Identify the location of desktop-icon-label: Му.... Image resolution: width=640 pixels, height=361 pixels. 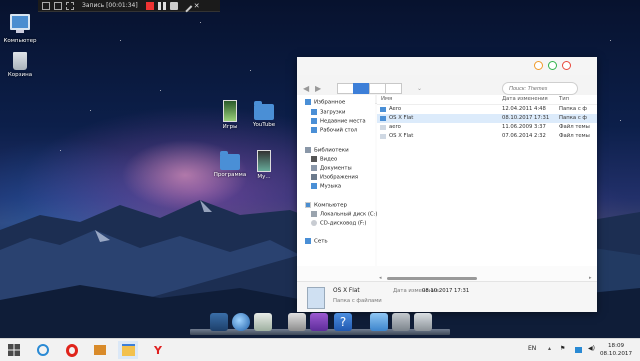
(264, 177).